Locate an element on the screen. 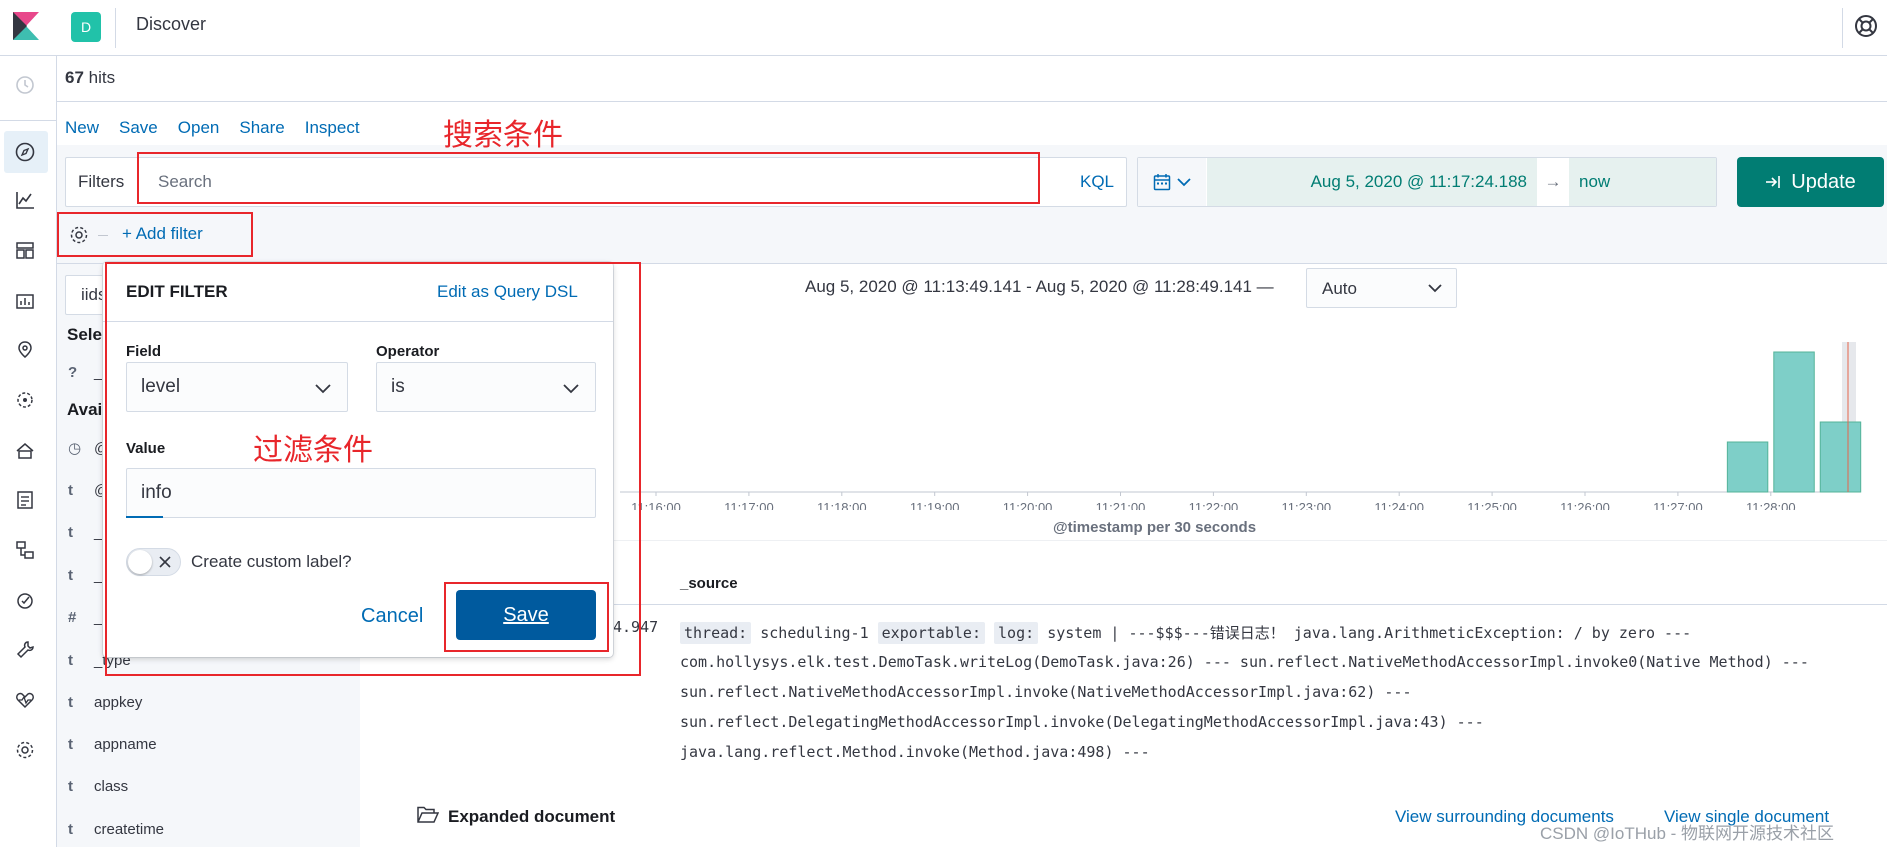 The width and height of the screenshot is (1887, 847). field-item: t appkey is located at coordinates (105, 702).